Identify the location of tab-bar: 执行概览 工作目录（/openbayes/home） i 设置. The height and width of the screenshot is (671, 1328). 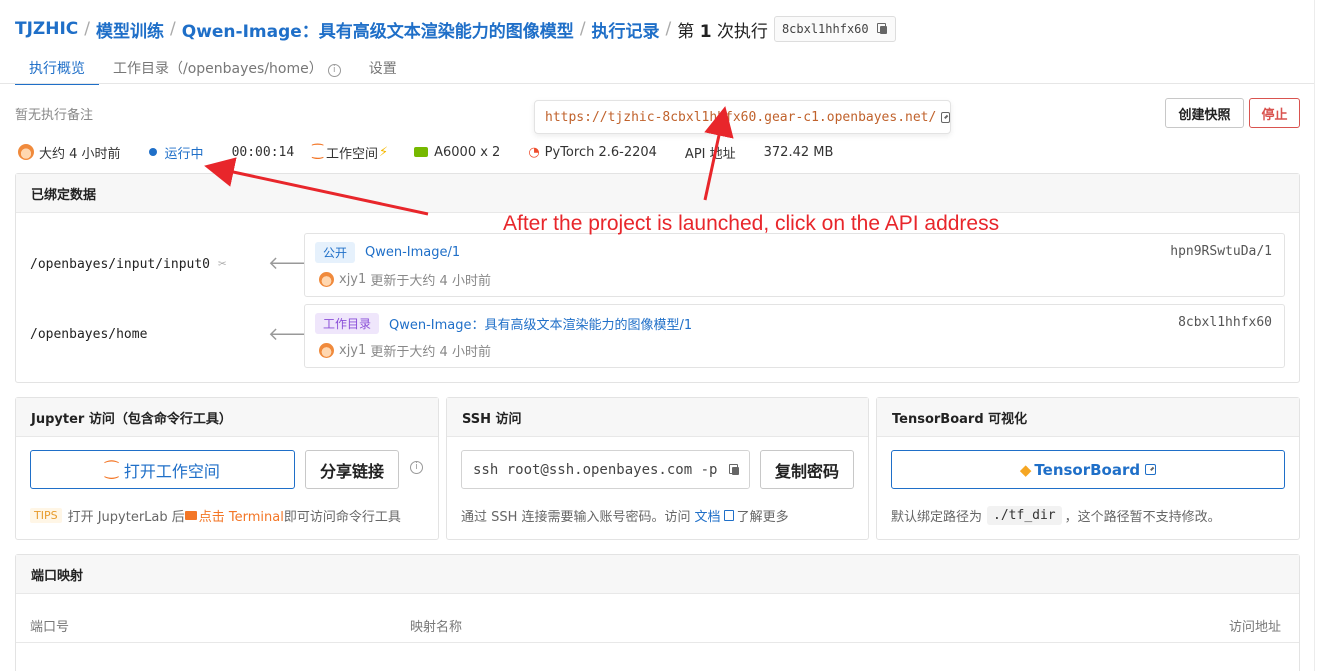
(213, 69).